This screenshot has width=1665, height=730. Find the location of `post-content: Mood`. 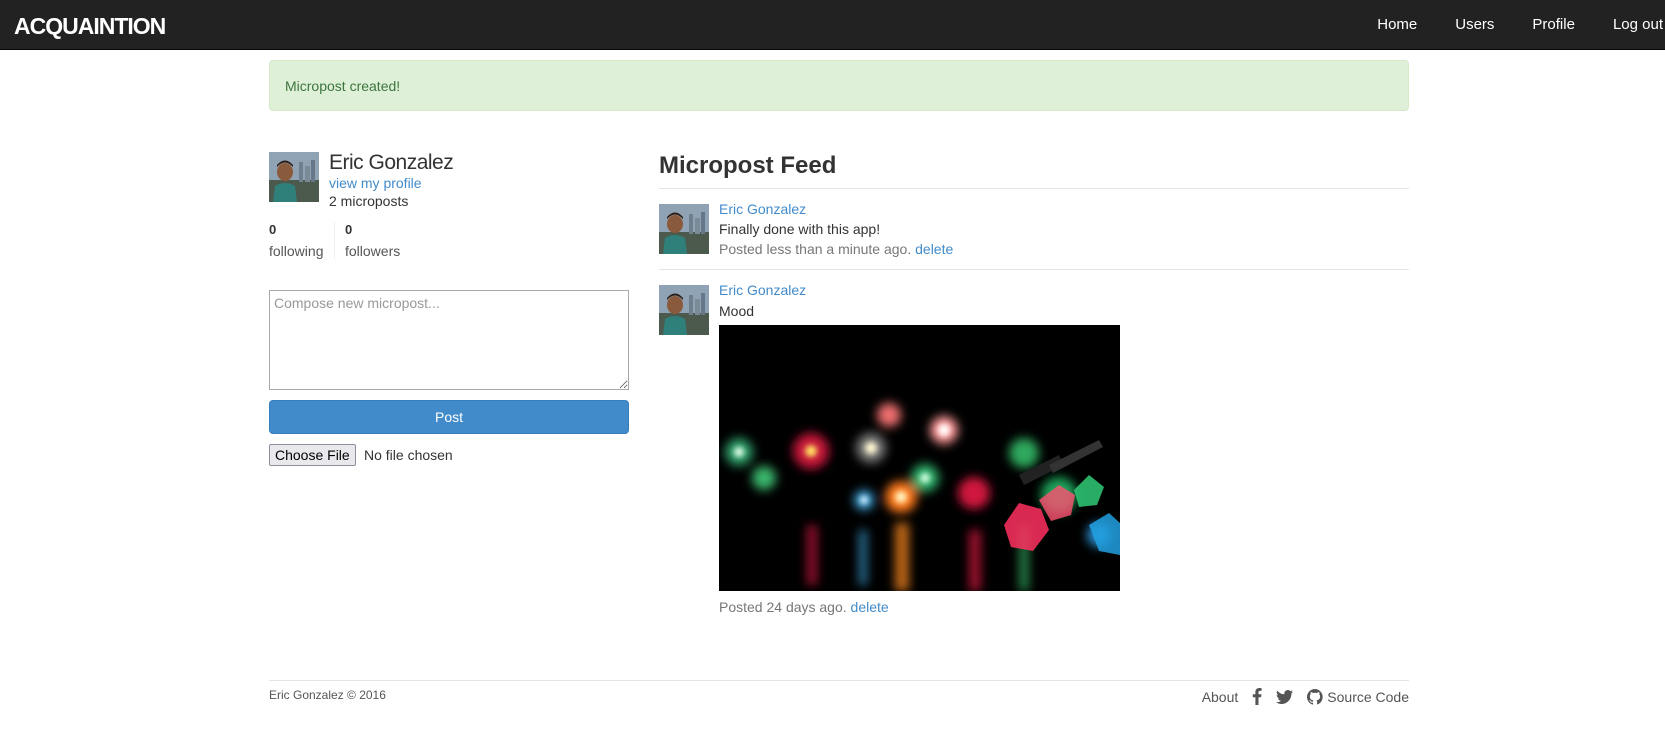

post-content: Mood is located at coordinates (737, 311).